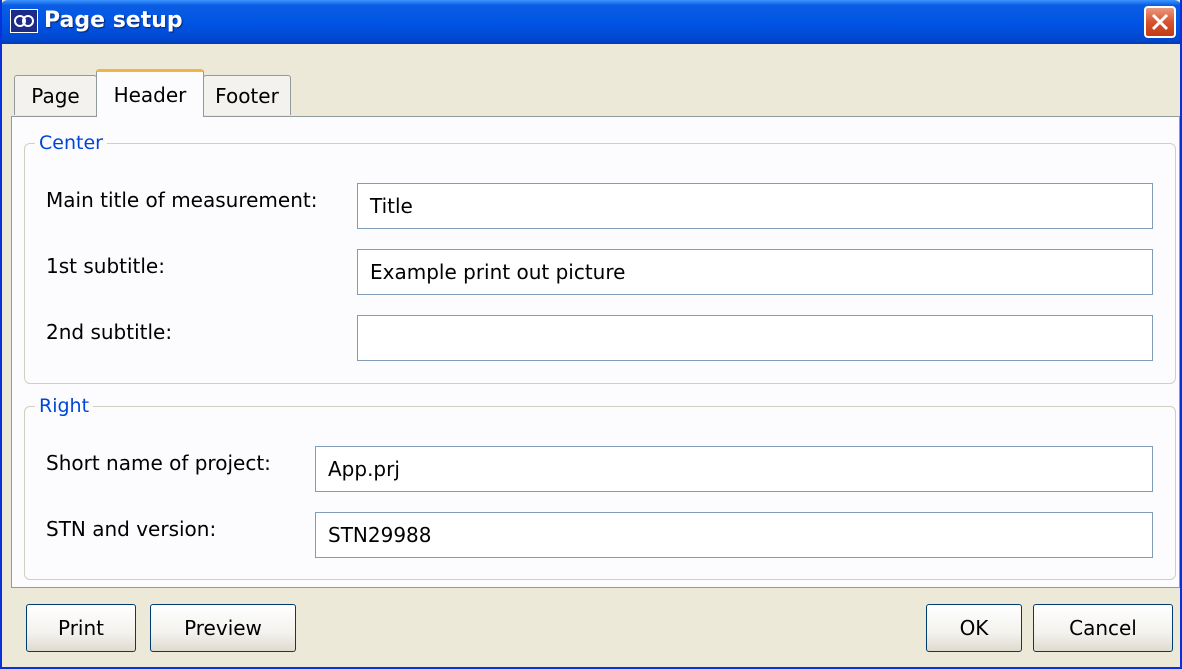 This screenshot has width=1182, height=669. I want to click on title-bar: Page setup, so click(591, 22).